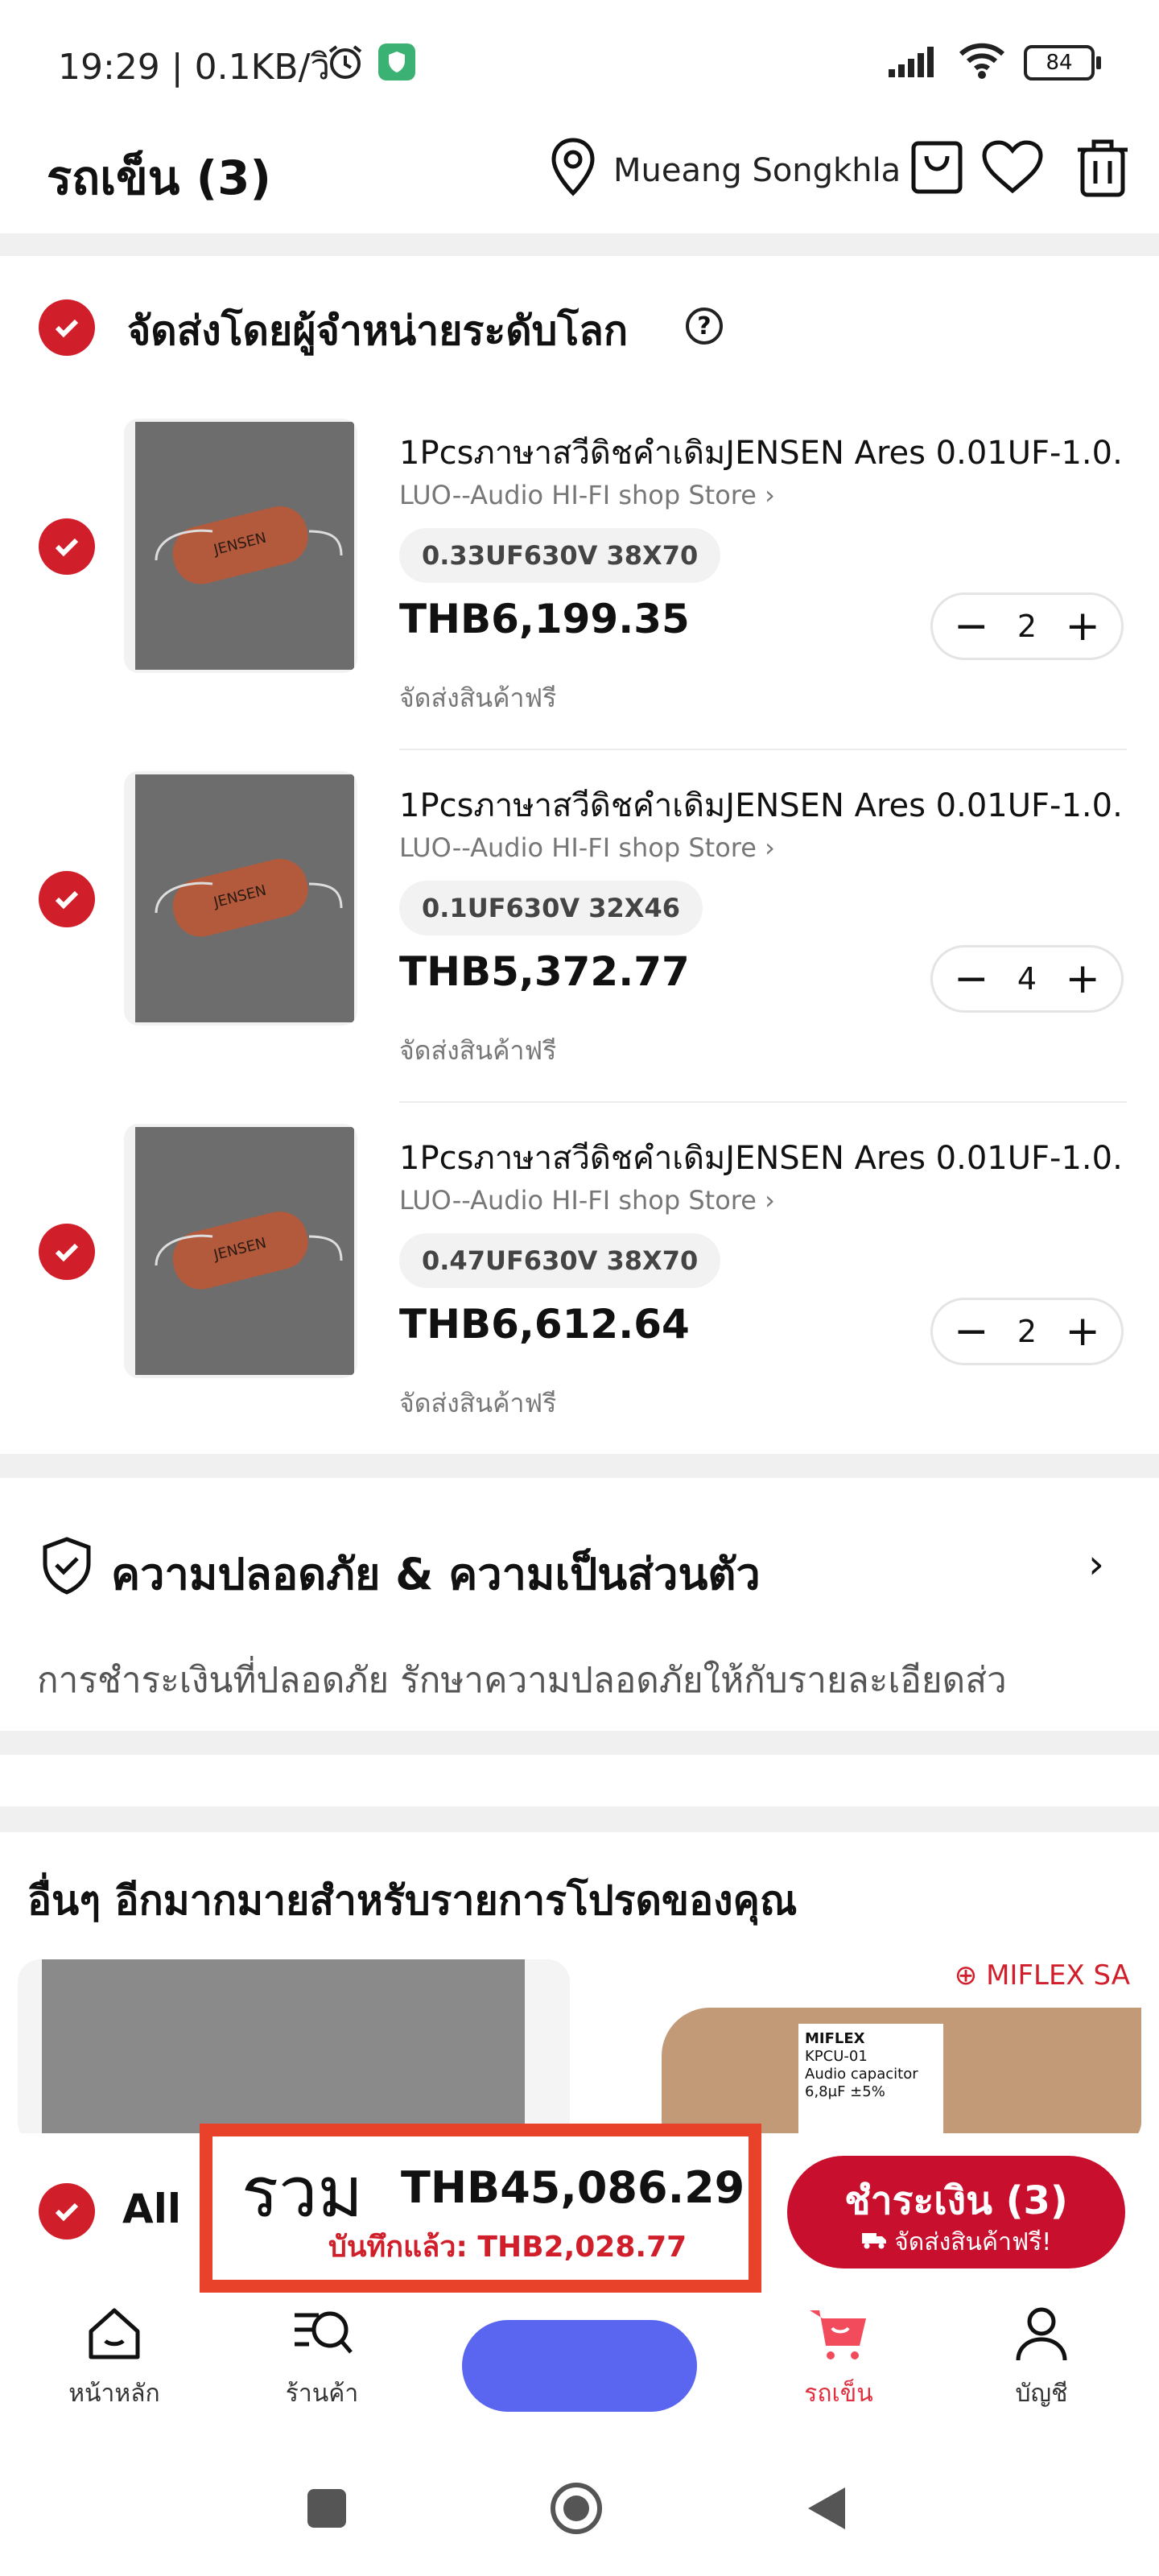  I want to click on recommend-title: อื่นๆ อีกมากมายสำหรับรายการโปรดของคุณ, so click(412, 1900).